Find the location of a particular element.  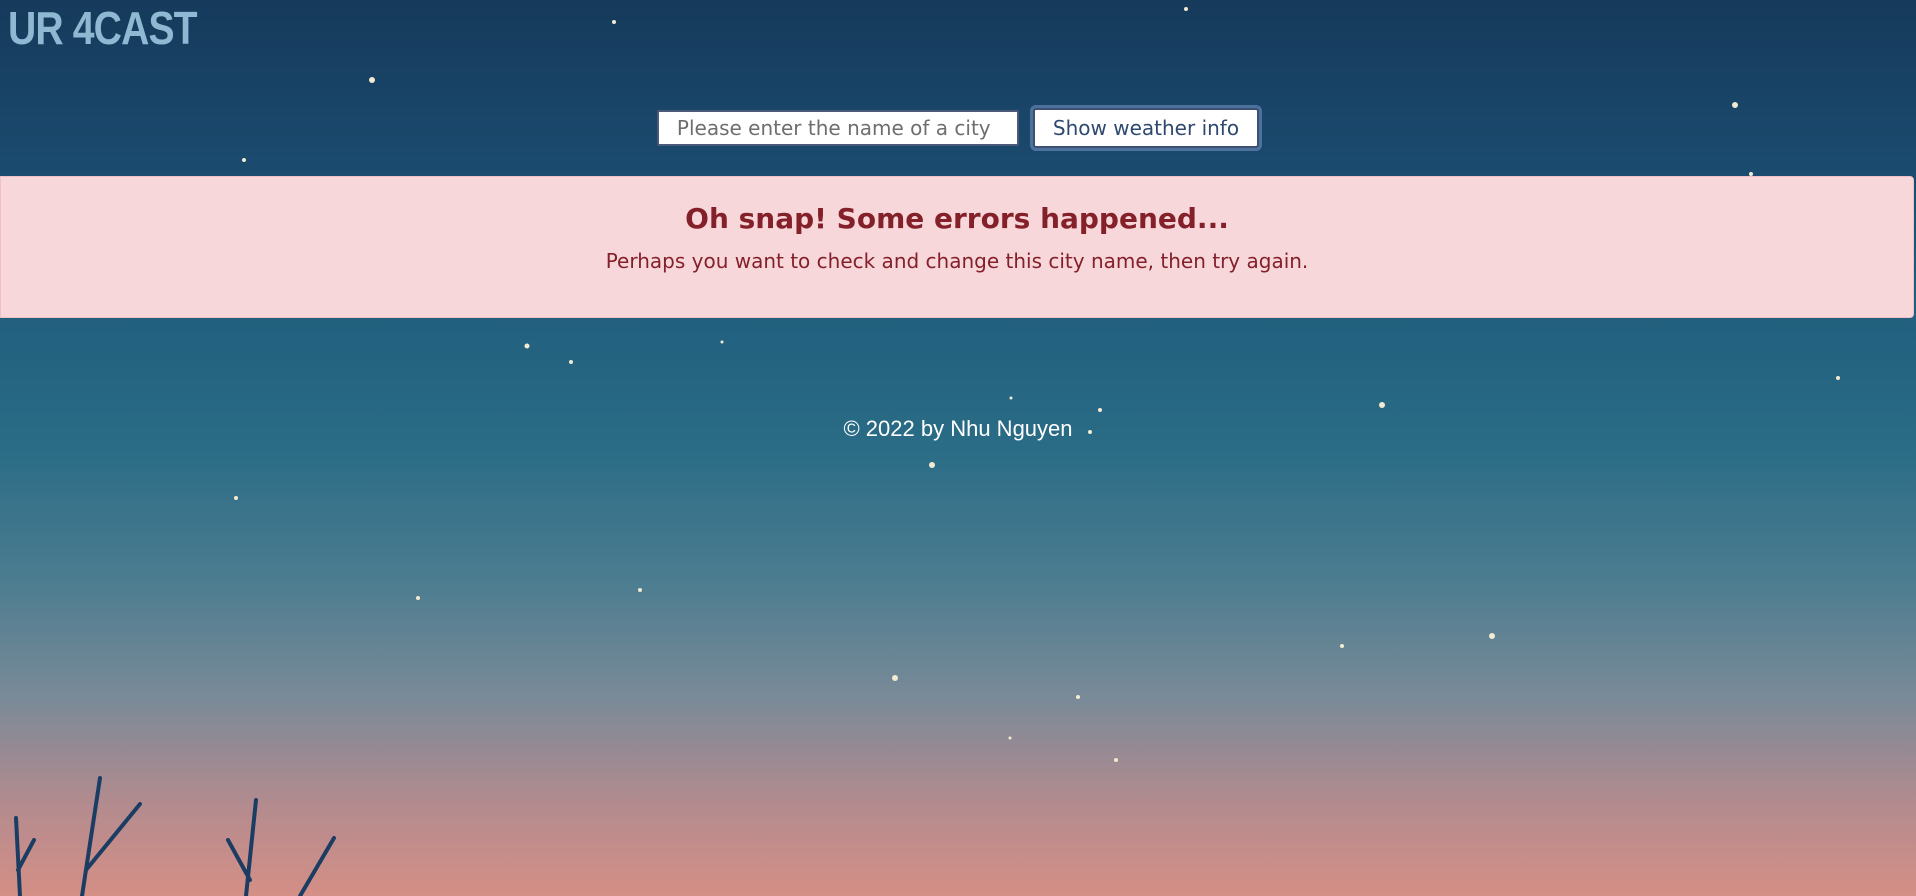

footer-copyright: © 2022 by Nhu Nguyen is located at coordinates (958, 428).